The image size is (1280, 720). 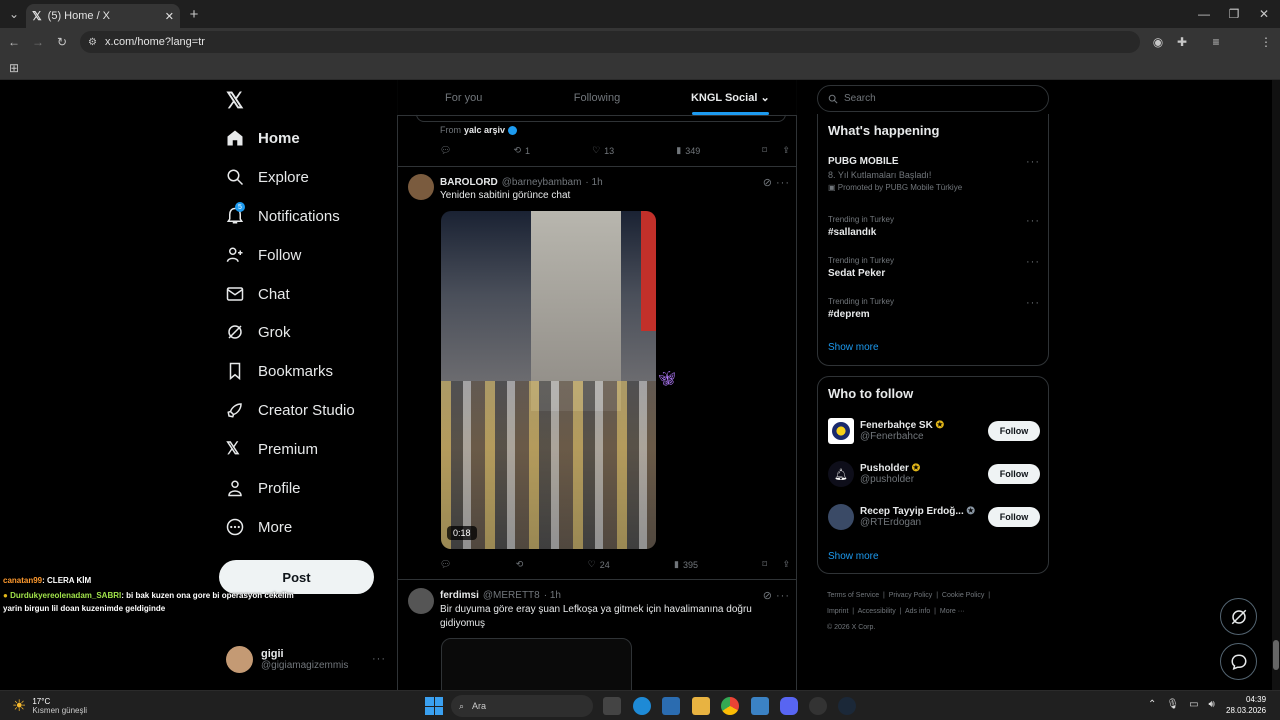 I want to click on nav-premium: 𝕏 Premium, so click(x=272, y=449).